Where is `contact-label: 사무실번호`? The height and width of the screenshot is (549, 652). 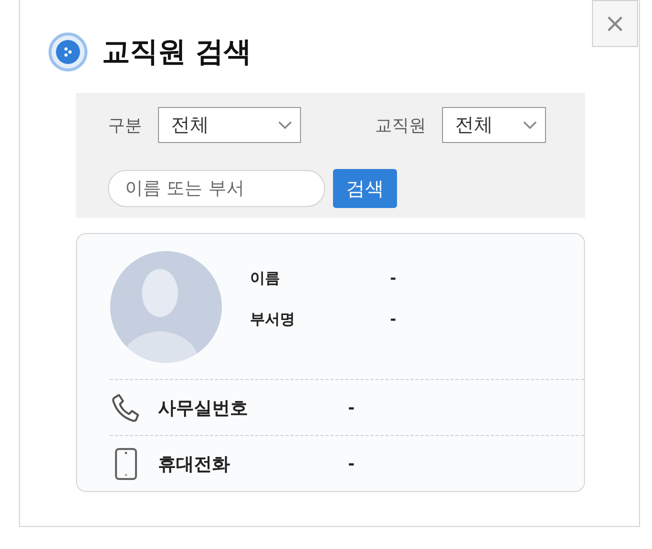 contact-label: 사무실번호 is located at coordinates (203, 408).